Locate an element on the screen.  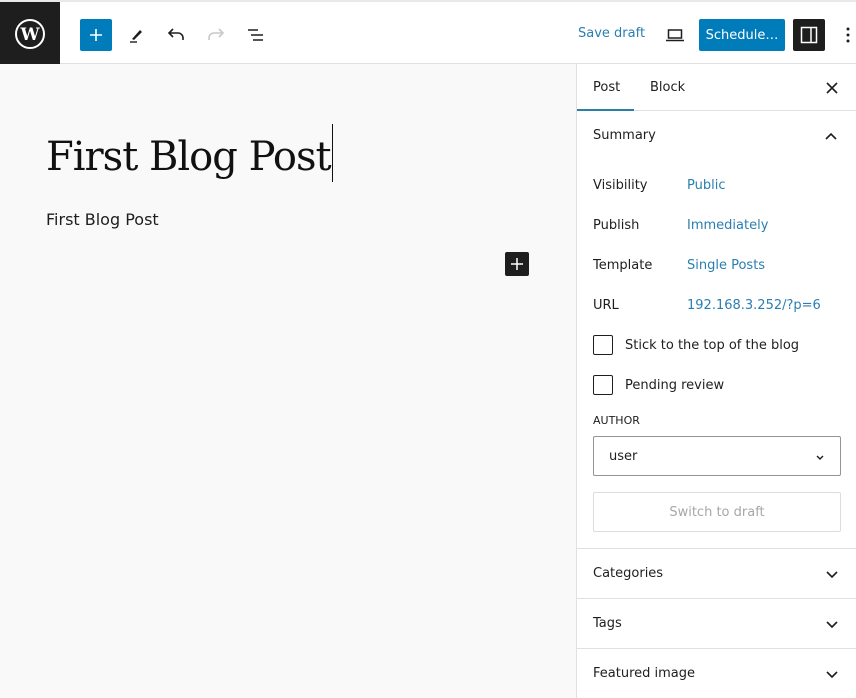
post-title-input: First Blog Post is located at coordinates (189, 153).